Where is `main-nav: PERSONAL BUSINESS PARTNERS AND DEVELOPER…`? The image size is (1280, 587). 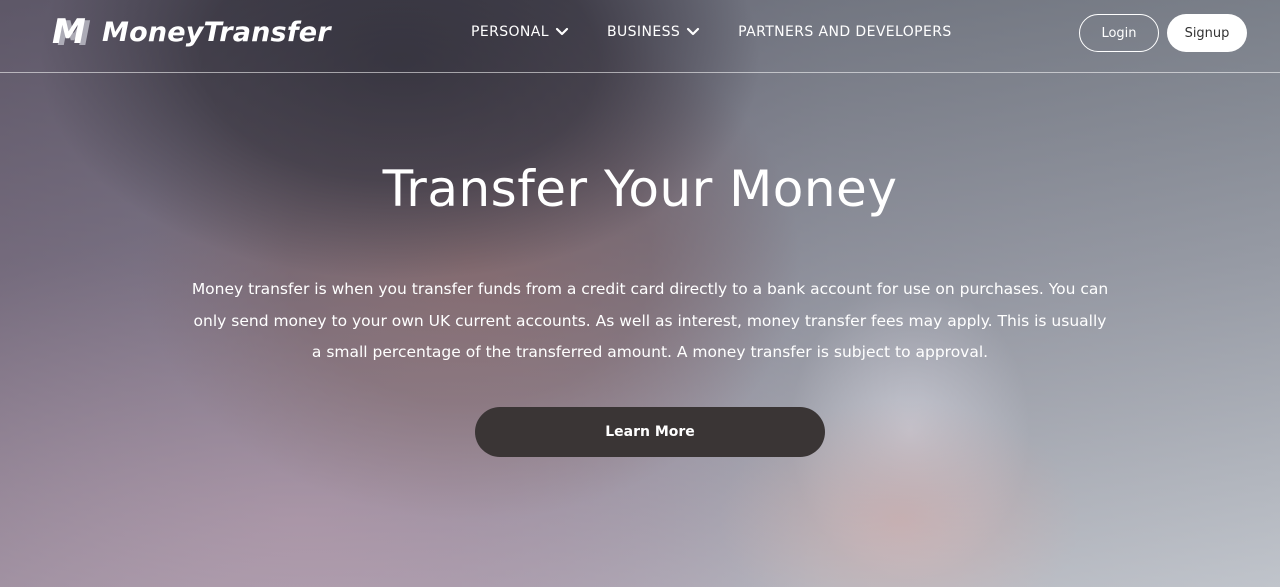
main-nav: PERSONAL BUSINESS PARTNERS AND DEVELOPER… is located at coordinates (711, 32).